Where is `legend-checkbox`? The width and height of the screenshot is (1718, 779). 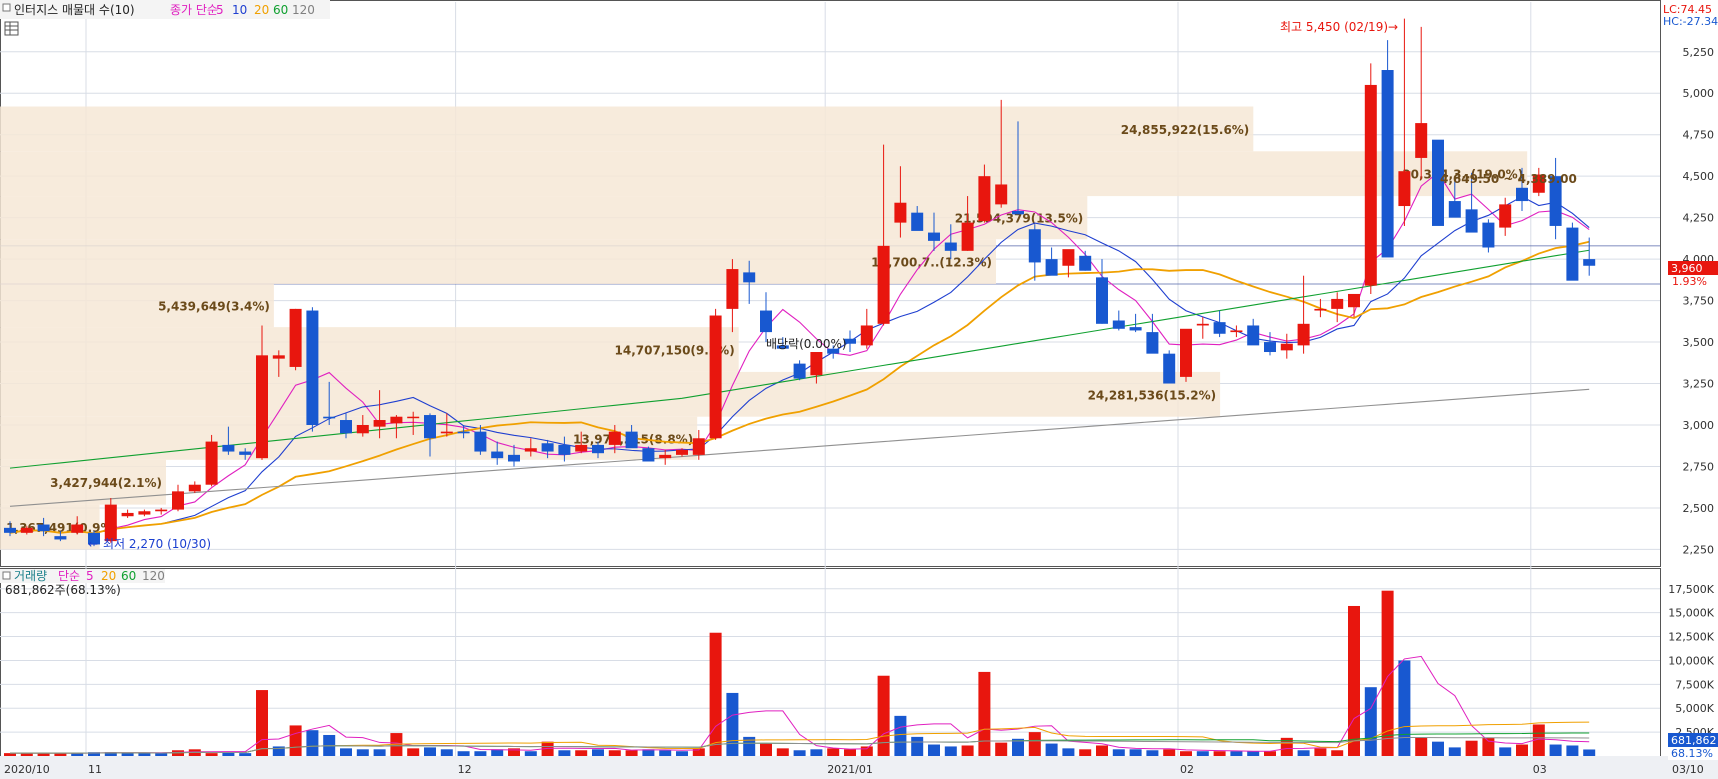
legend-checkbox is located at coordinates (6, 7).